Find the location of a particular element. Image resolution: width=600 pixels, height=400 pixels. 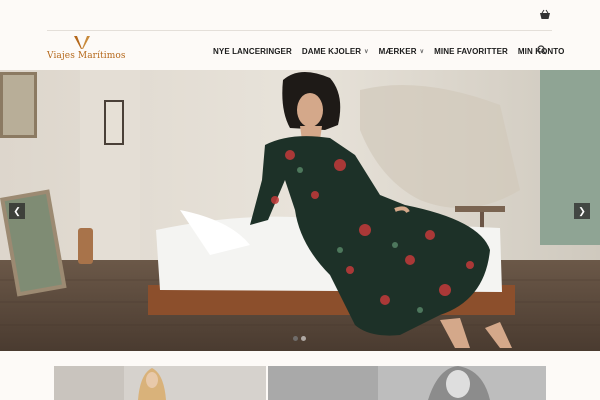

top-bar is located at coordinates (300, 15).